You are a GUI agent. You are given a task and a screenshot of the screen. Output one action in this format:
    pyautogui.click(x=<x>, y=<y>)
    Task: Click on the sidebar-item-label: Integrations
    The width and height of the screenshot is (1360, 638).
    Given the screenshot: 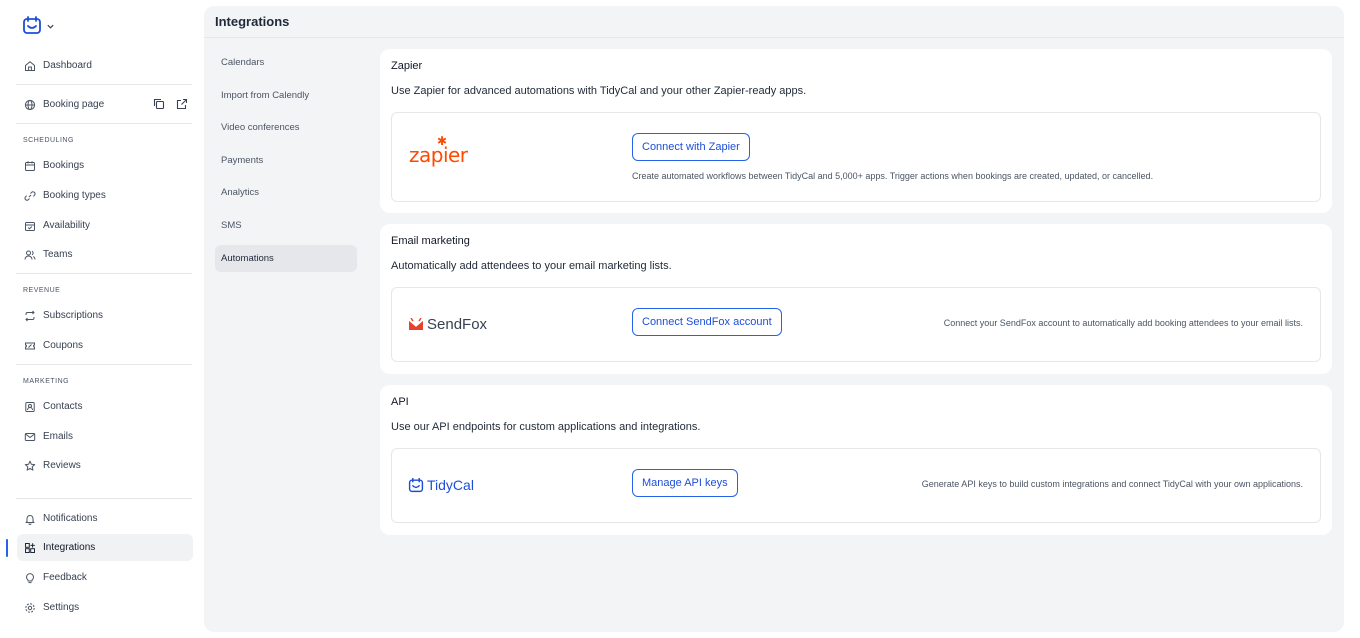 What is the action you would take?
    pyautogui.click(x=69, y=547)
    